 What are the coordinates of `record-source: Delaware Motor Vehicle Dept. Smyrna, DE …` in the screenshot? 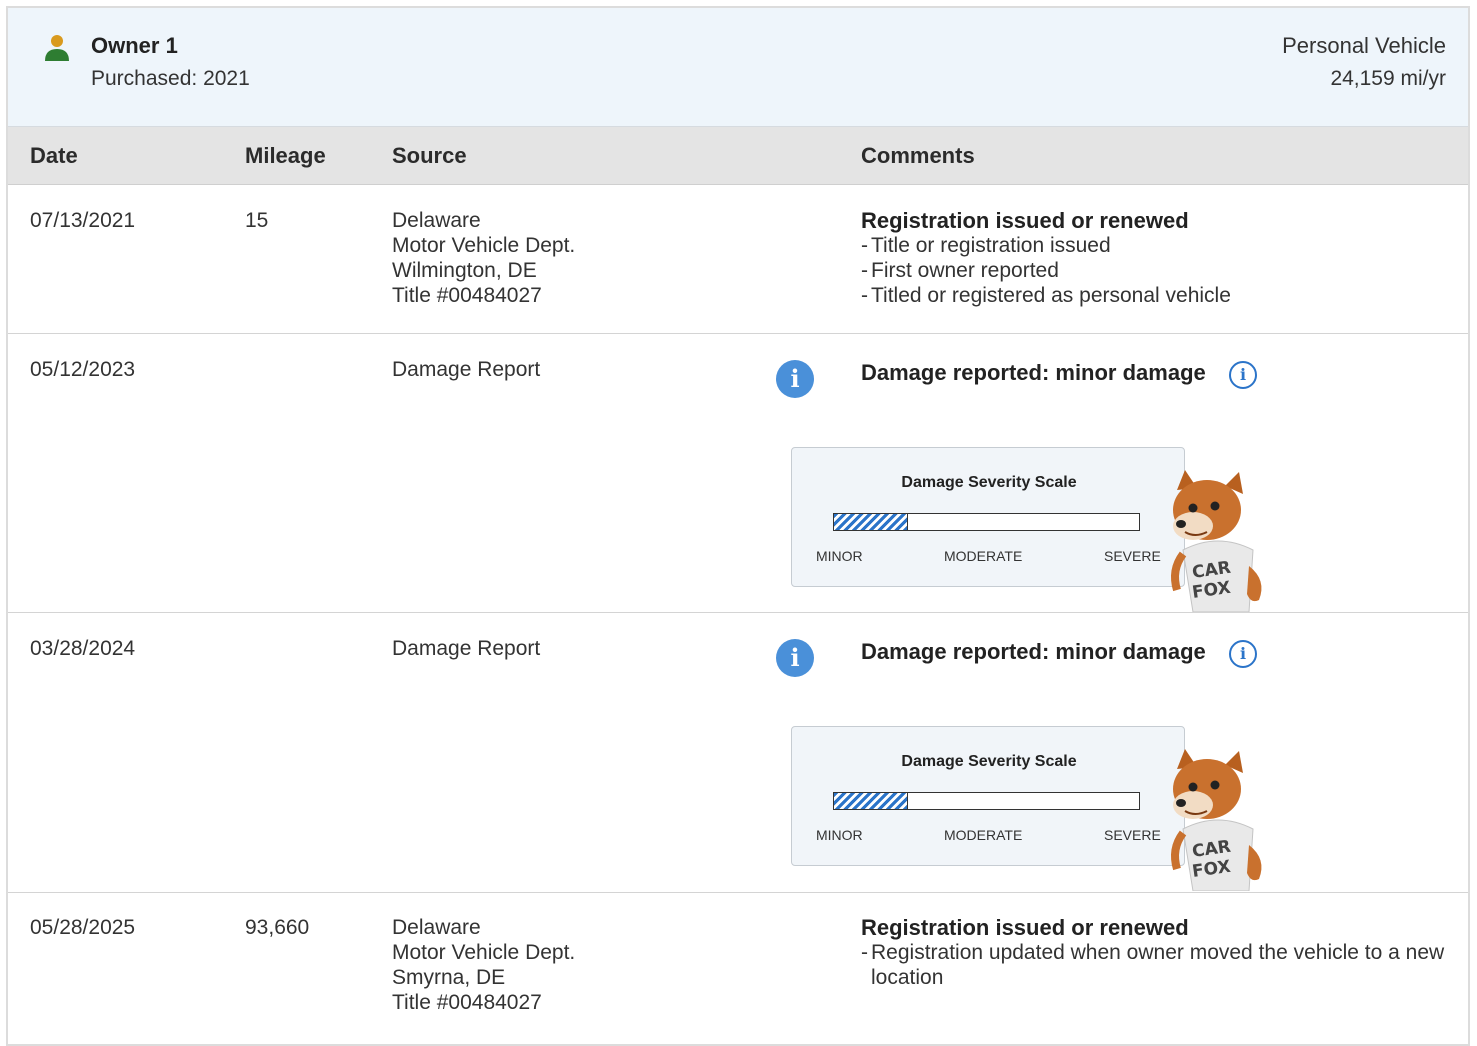 It's located at (483, 965).